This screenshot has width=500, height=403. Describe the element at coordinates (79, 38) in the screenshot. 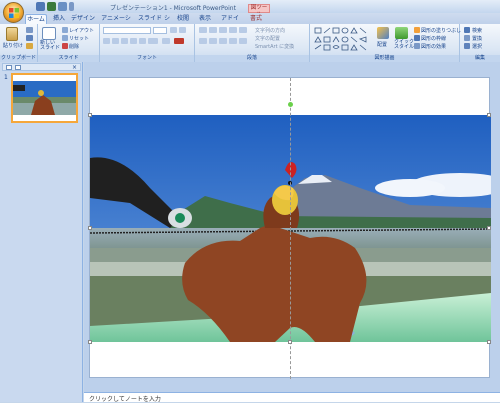

I see `reset-button: リセット` at that location.